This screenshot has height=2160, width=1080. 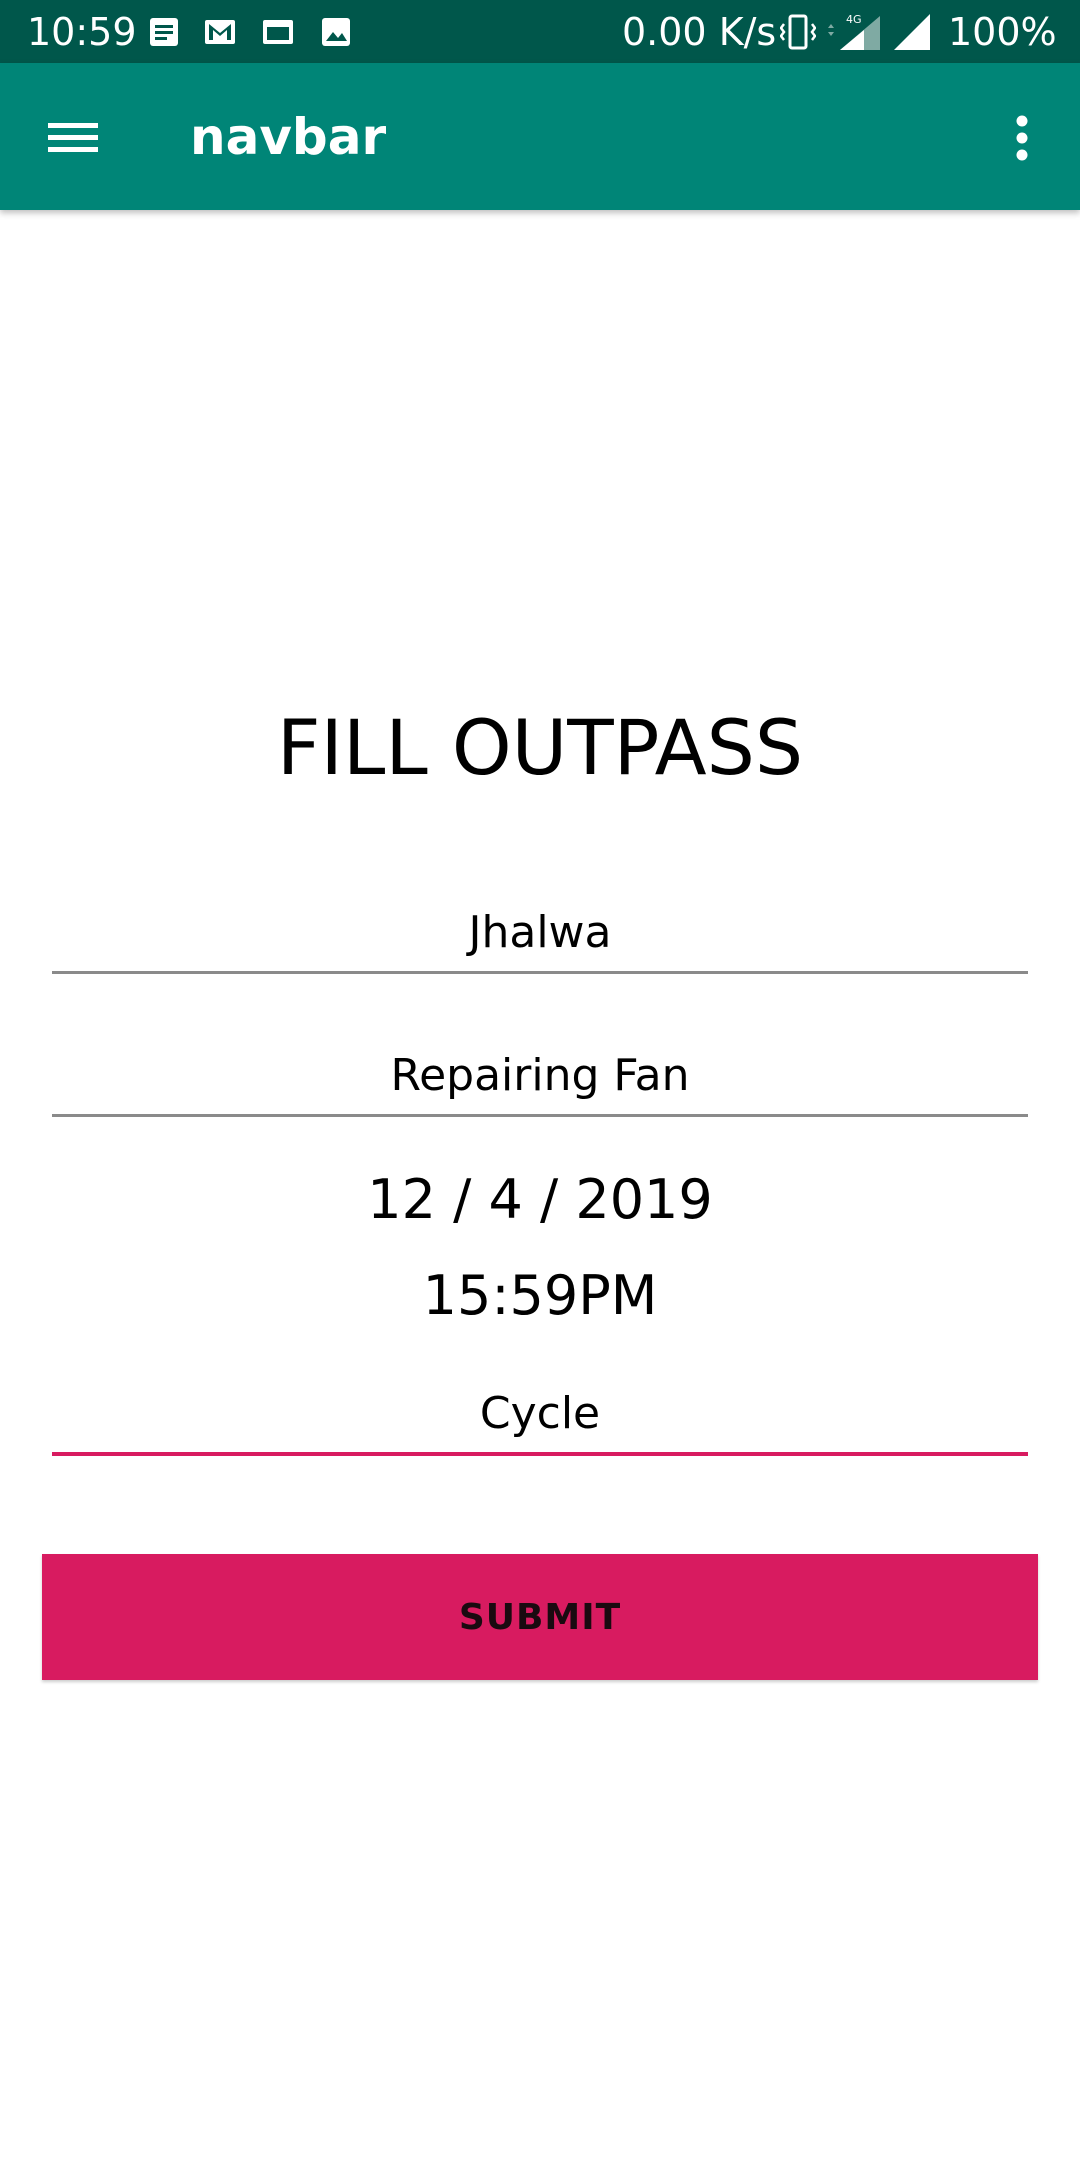 What do you see at coordinates (540, 1420) in the screenshot?
I see `vehicle-input` at bounding box center [540, 1420].